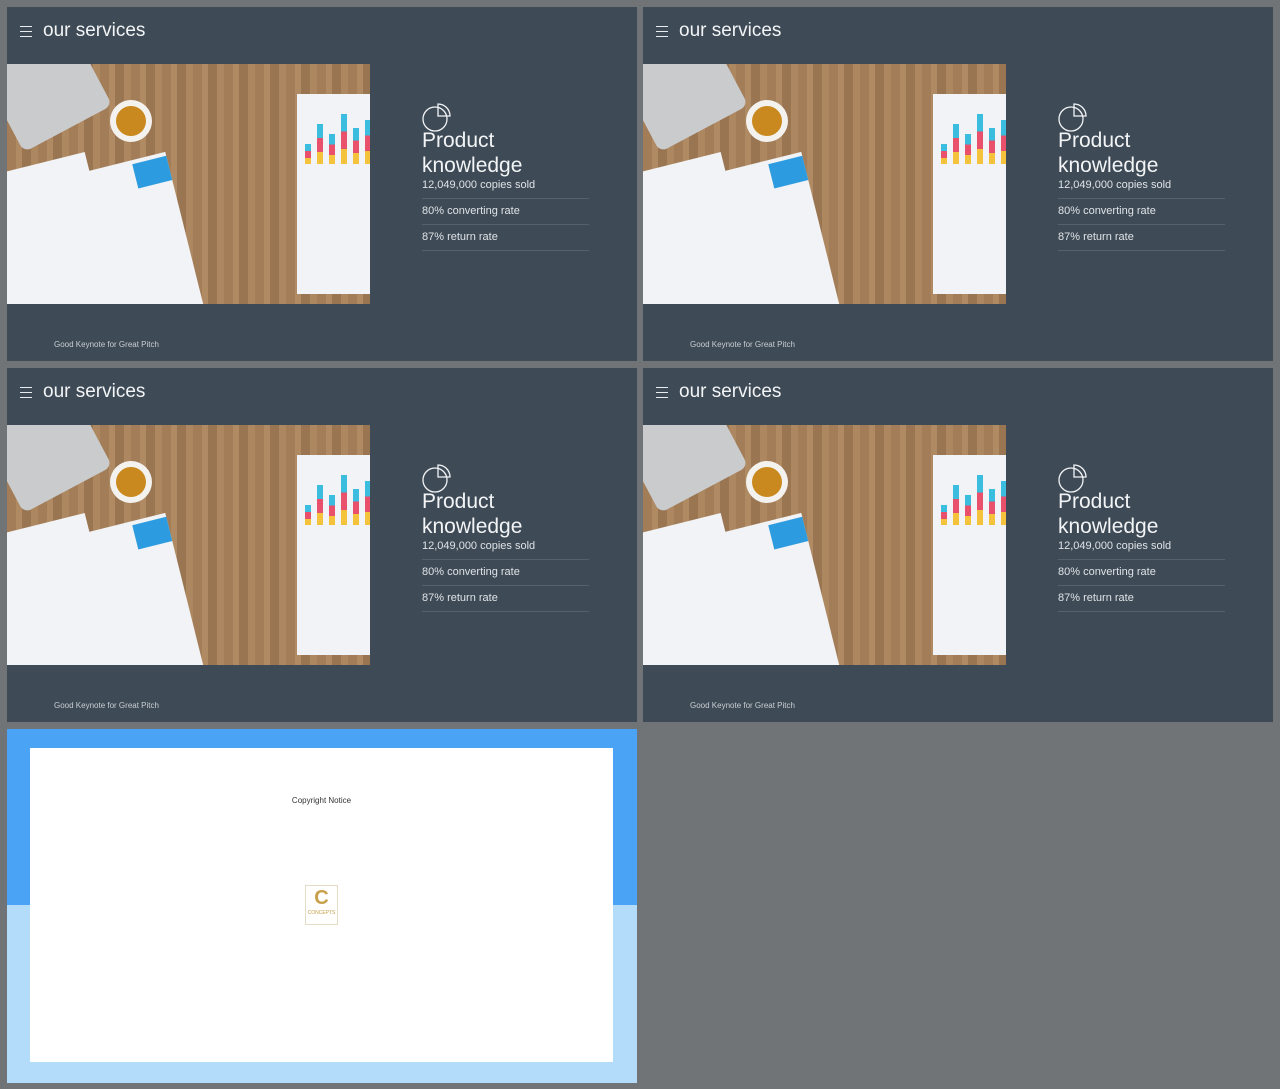 The height and width of the screenshot is (1089, 1280). Describe the element at coordinates (321, 800) in the screenshot. I see `copyright-notice: Copyright Notice` at that location.